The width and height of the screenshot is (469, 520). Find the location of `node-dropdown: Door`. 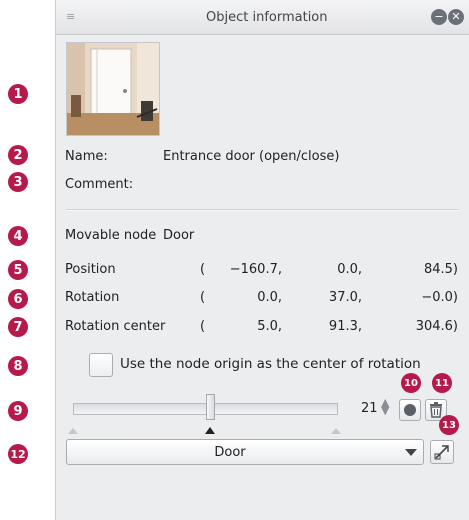

node-dropdown: Door is located at coordinates (245, 452).